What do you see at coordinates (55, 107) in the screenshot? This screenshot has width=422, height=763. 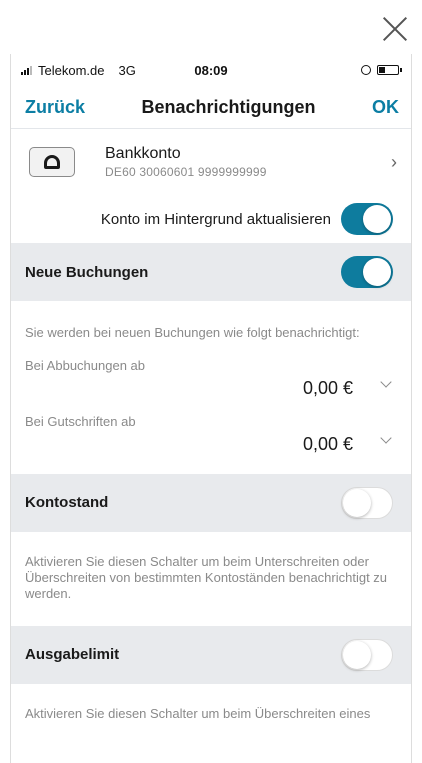 I see `back-button: Zurück` at bounding box center [55, 107].